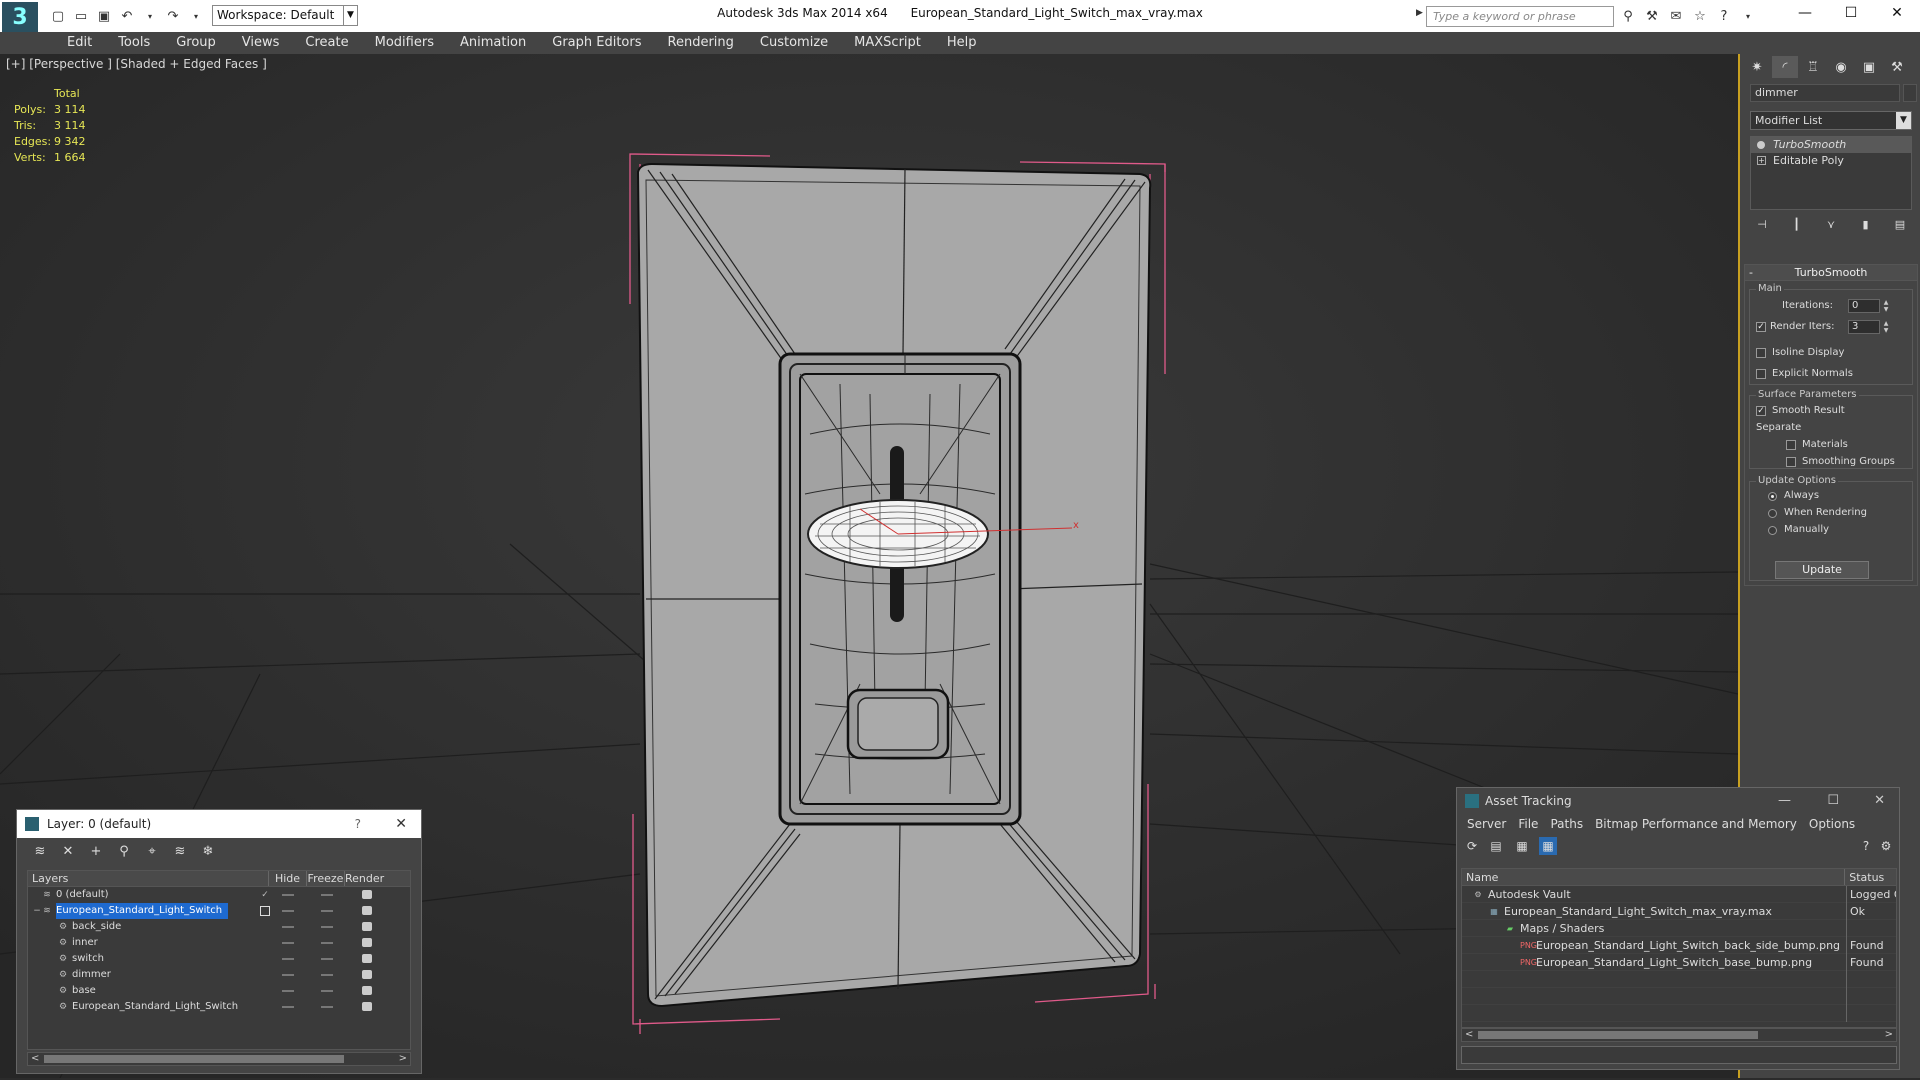 The image size is (1920, 1080). What do you see at coordinates (1496, 846) in the screenshot?
I see `list-view-icon: ▤` at bounding box center [1496, 846].